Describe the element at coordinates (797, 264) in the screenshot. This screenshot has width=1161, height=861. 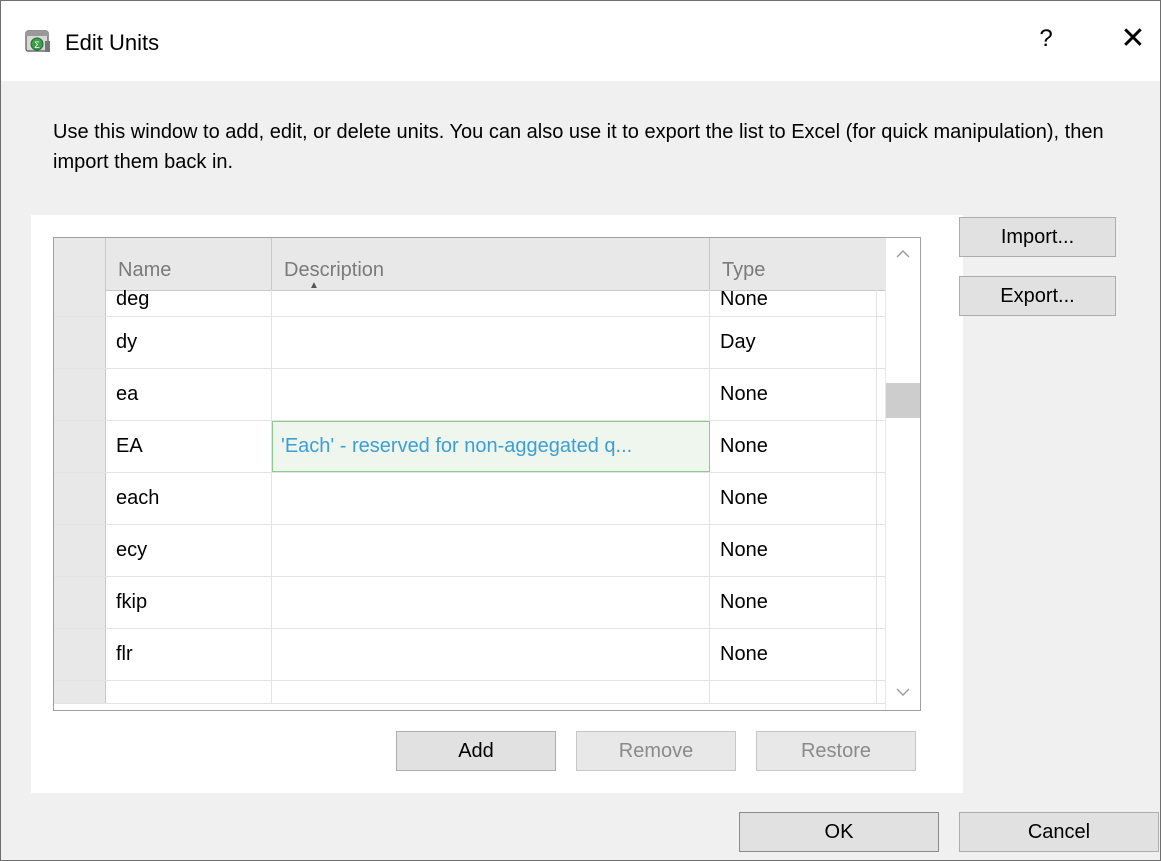
I see `column-header-type: Type` at that location.